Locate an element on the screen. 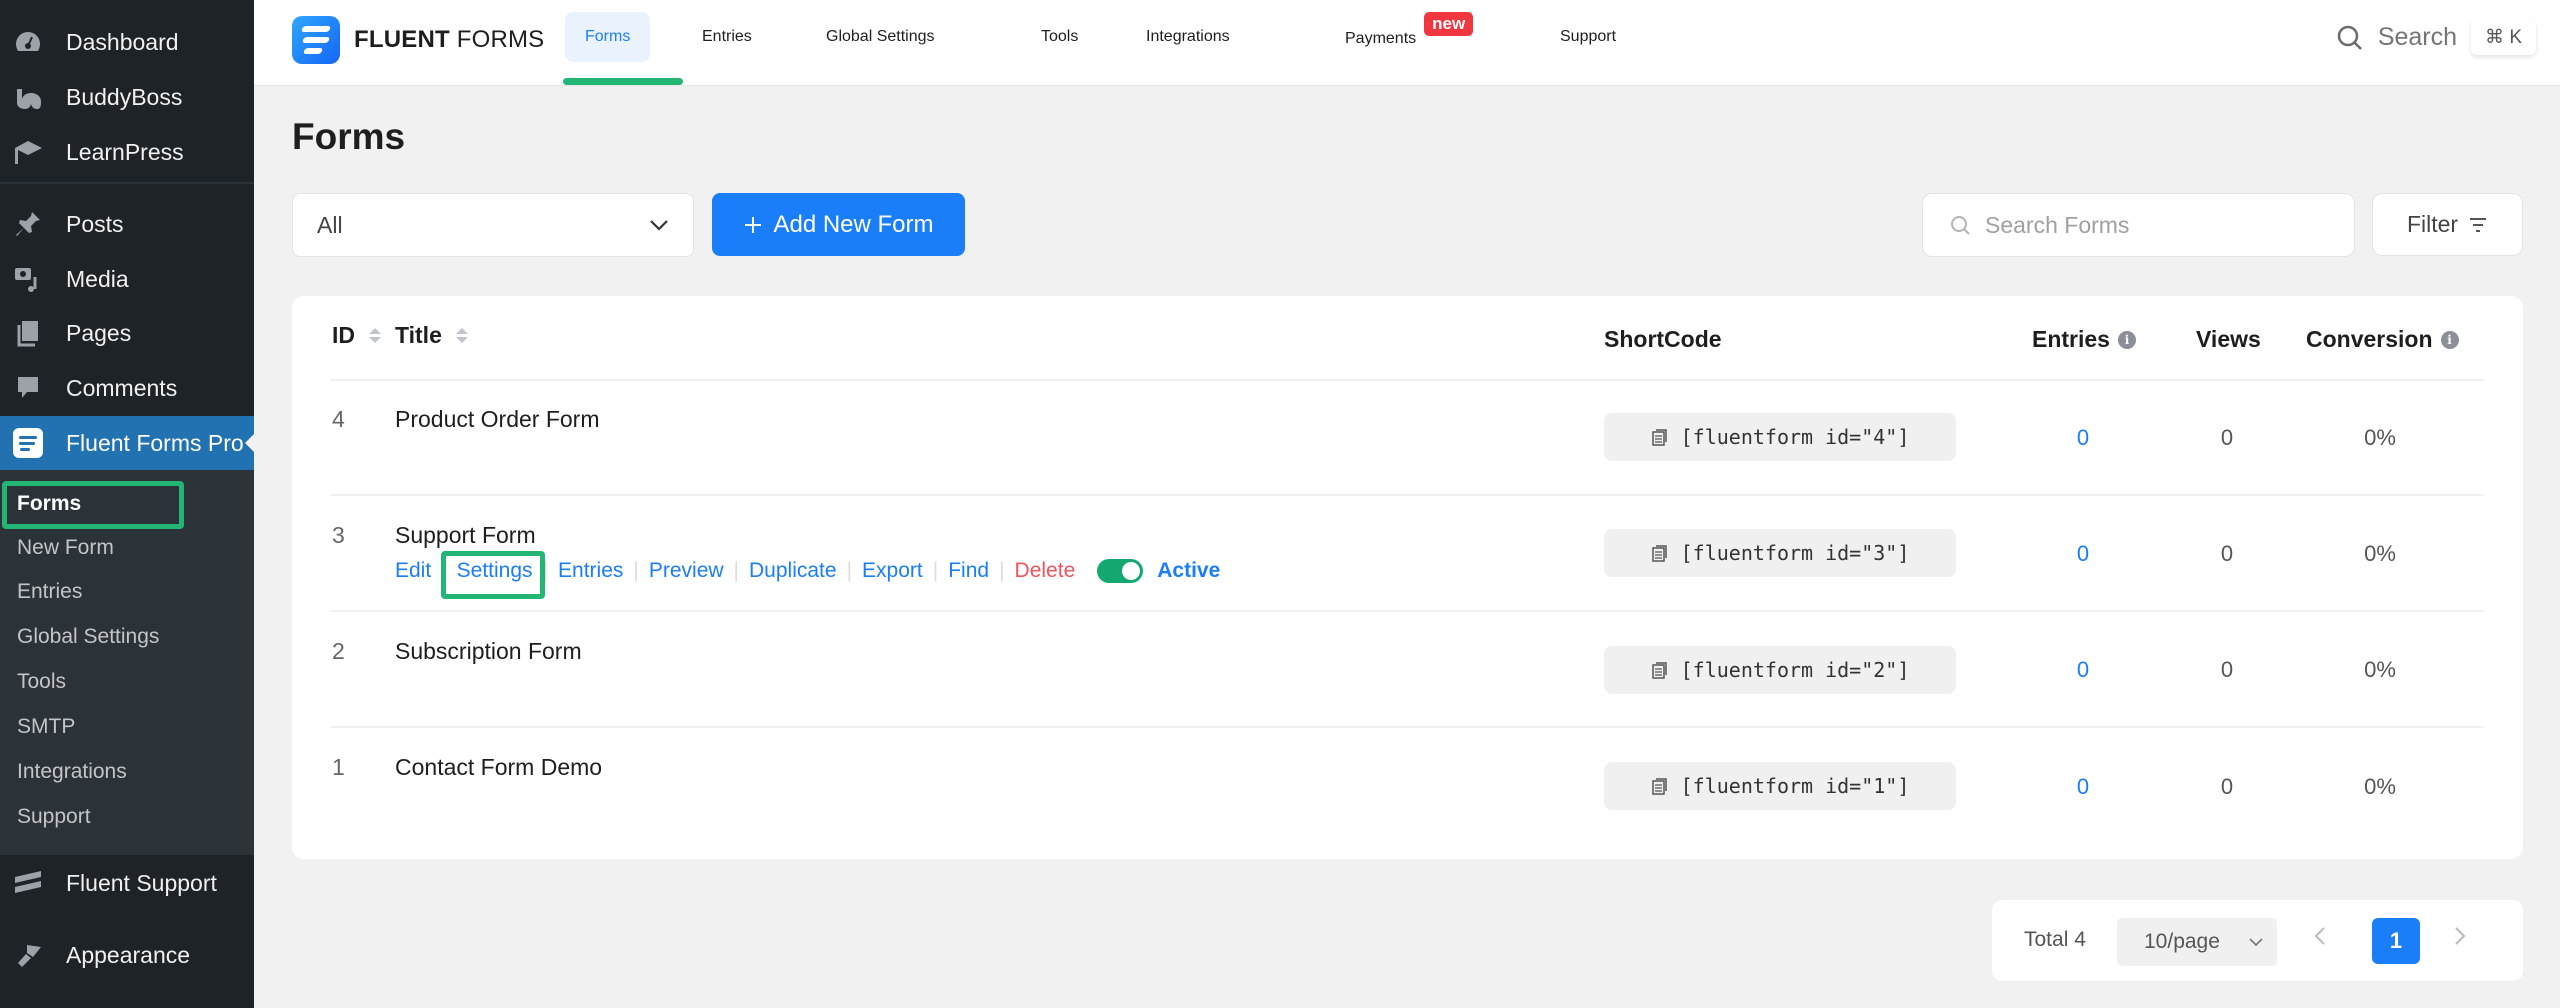 The image size is (2560, 1008). menu-label: Dashboard is located at coordinates (122, 41).